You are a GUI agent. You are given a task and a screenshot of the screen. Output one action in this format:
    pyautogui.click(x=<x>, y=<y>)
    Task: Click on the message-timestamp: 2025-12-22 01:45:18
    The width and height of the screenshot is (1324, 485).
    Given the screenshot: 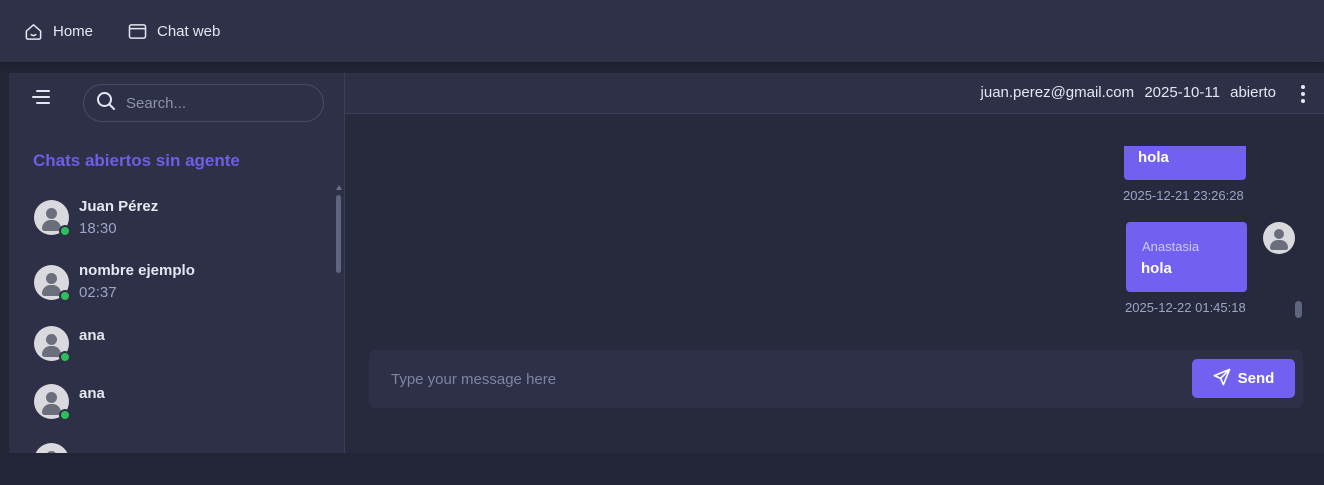 What is the action you would take?
    pyautogui.click(x=1185, y=307)
    